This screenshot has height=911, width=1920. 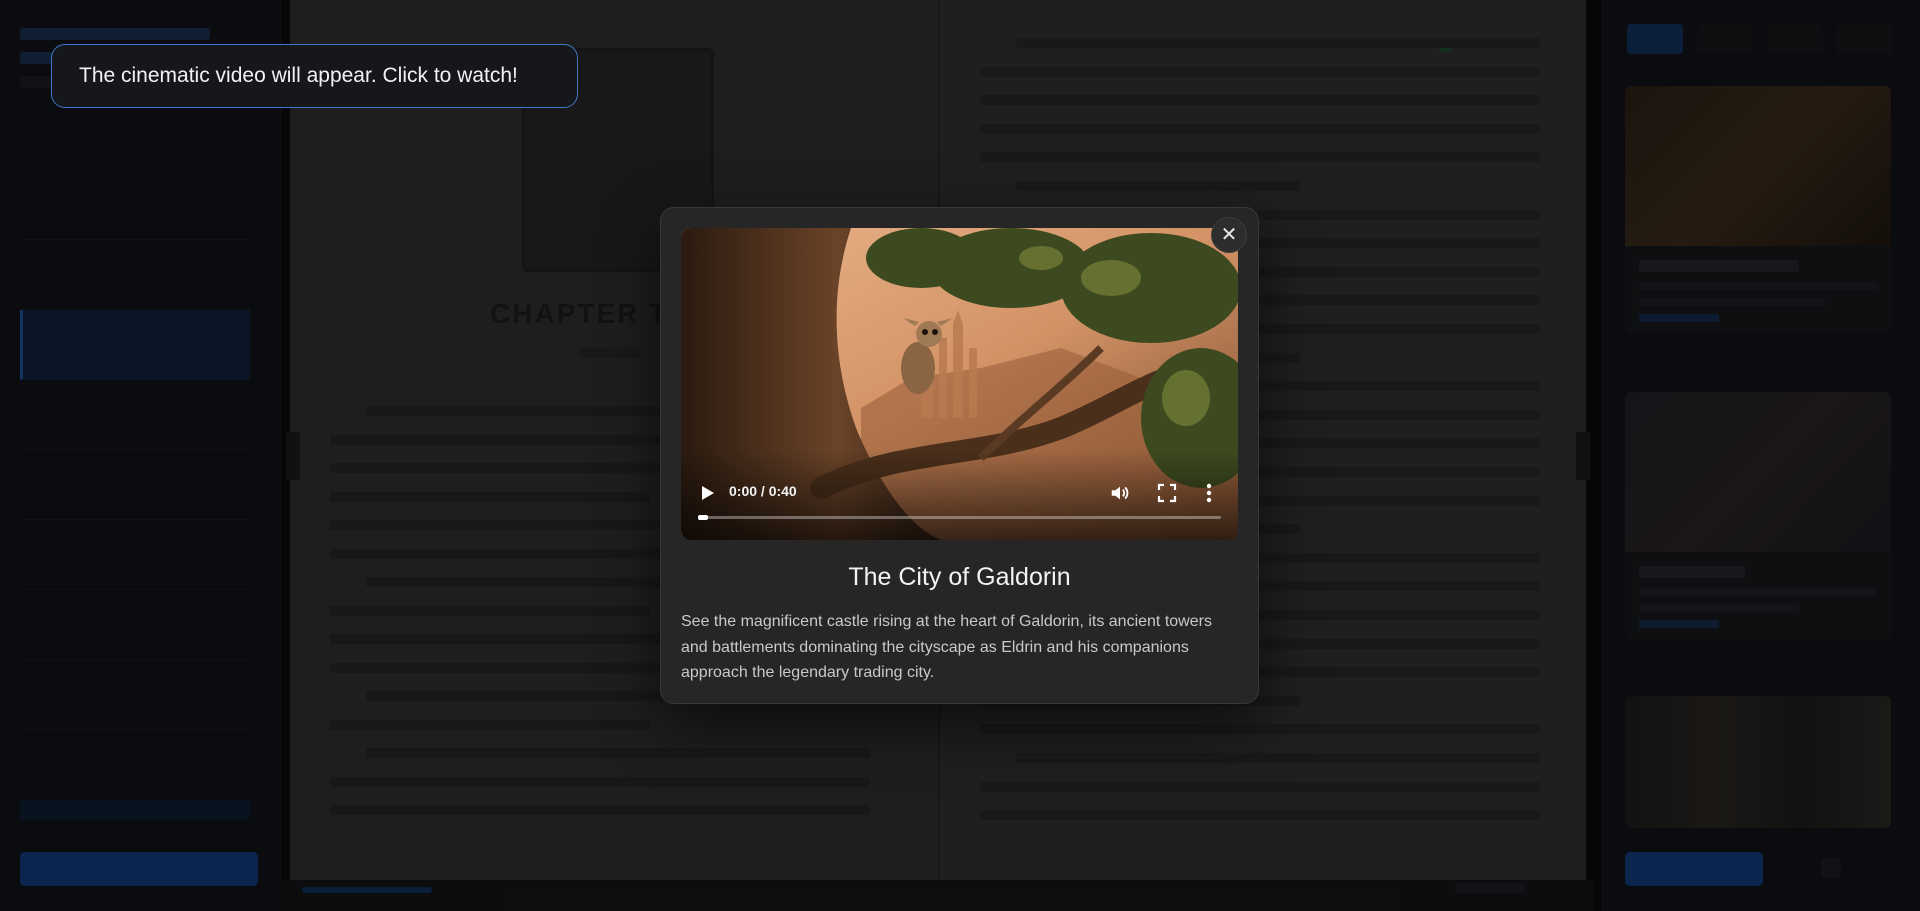 I want to click on volume-icon, so click(x=1120, y=493).